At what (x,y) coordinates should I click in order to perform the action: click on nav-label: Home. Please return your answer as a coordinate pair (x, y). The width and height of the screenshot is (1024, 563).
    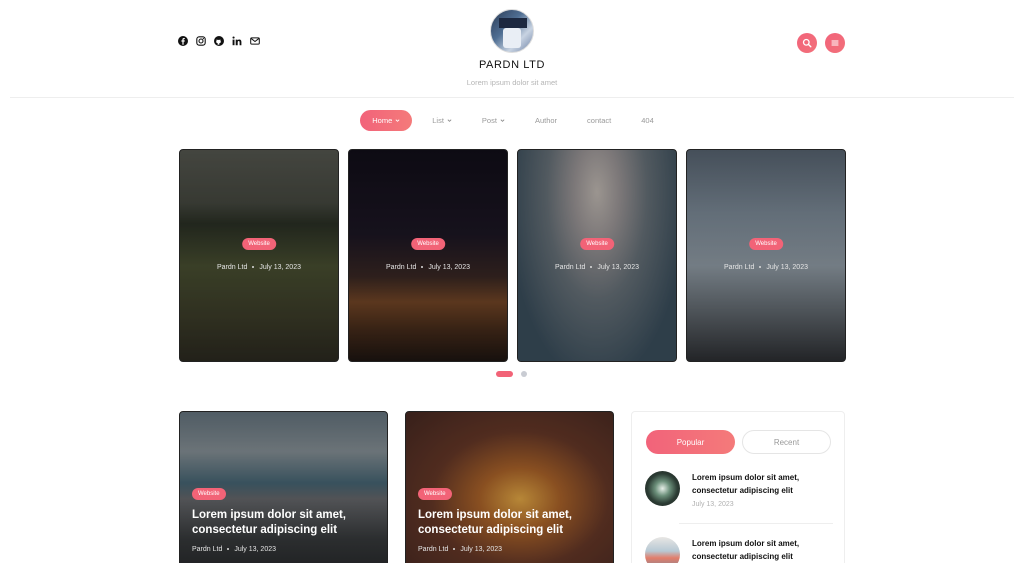
    Looking at the image, I should click on (382, 120).